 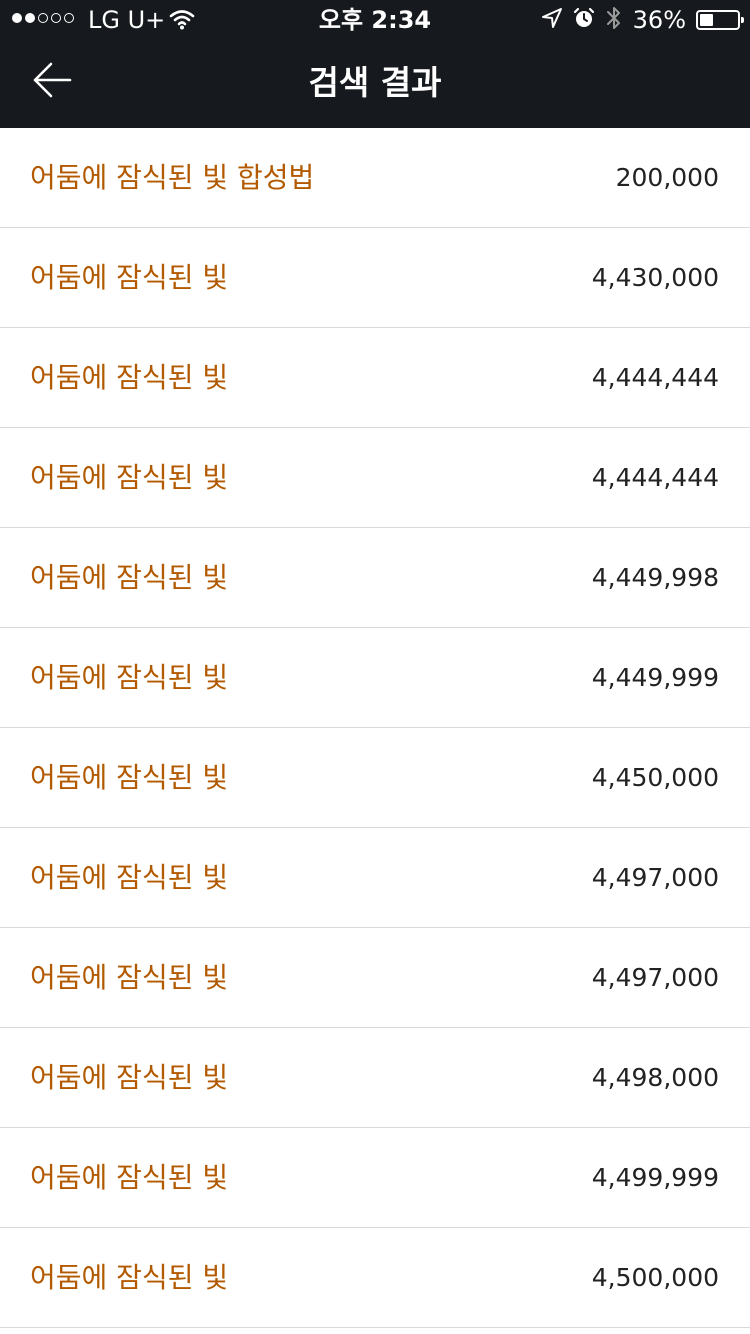 What do you see at coordinates (667, 177) in the screenshot?
I see `result-price: 200,000` at bounding box center [667, 177].